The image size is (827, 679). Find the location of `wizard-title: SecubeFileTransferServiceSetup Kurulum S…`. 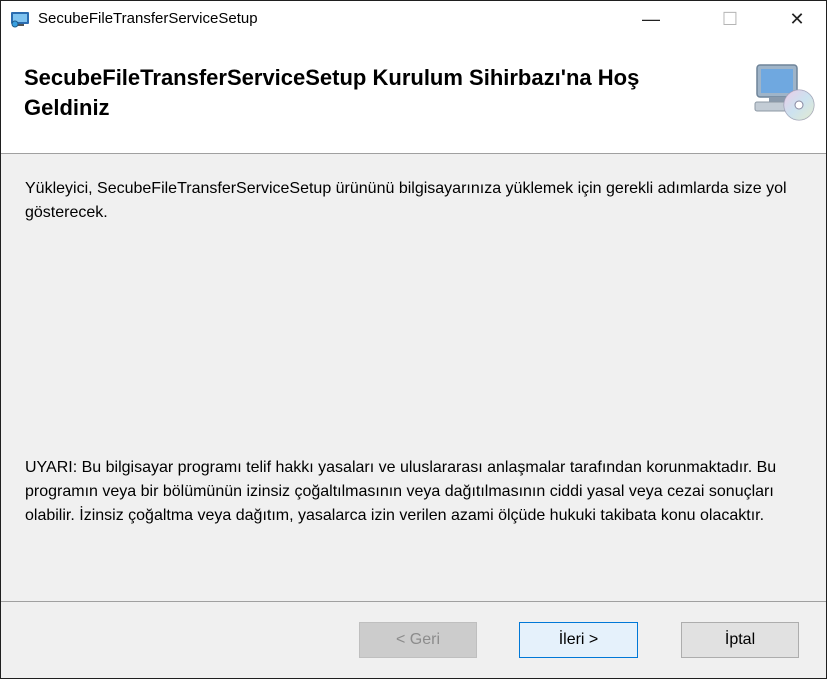

wizard-title: SecubeFileTransferServiceSetup Kurulum S… is located at coordinates (332, 92).